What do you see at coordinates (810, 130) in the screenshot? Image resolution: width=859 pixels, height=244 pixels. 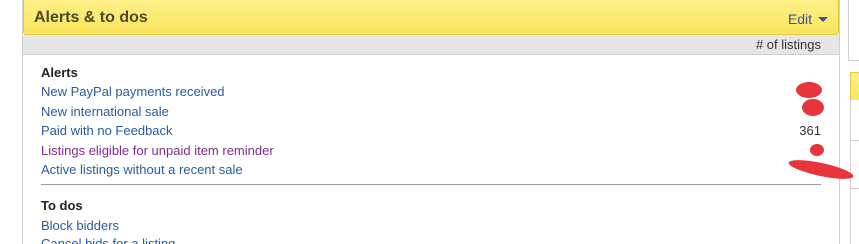 I see `alert-count-paid-no-feedback: 361` at bounding box center [810, 130].